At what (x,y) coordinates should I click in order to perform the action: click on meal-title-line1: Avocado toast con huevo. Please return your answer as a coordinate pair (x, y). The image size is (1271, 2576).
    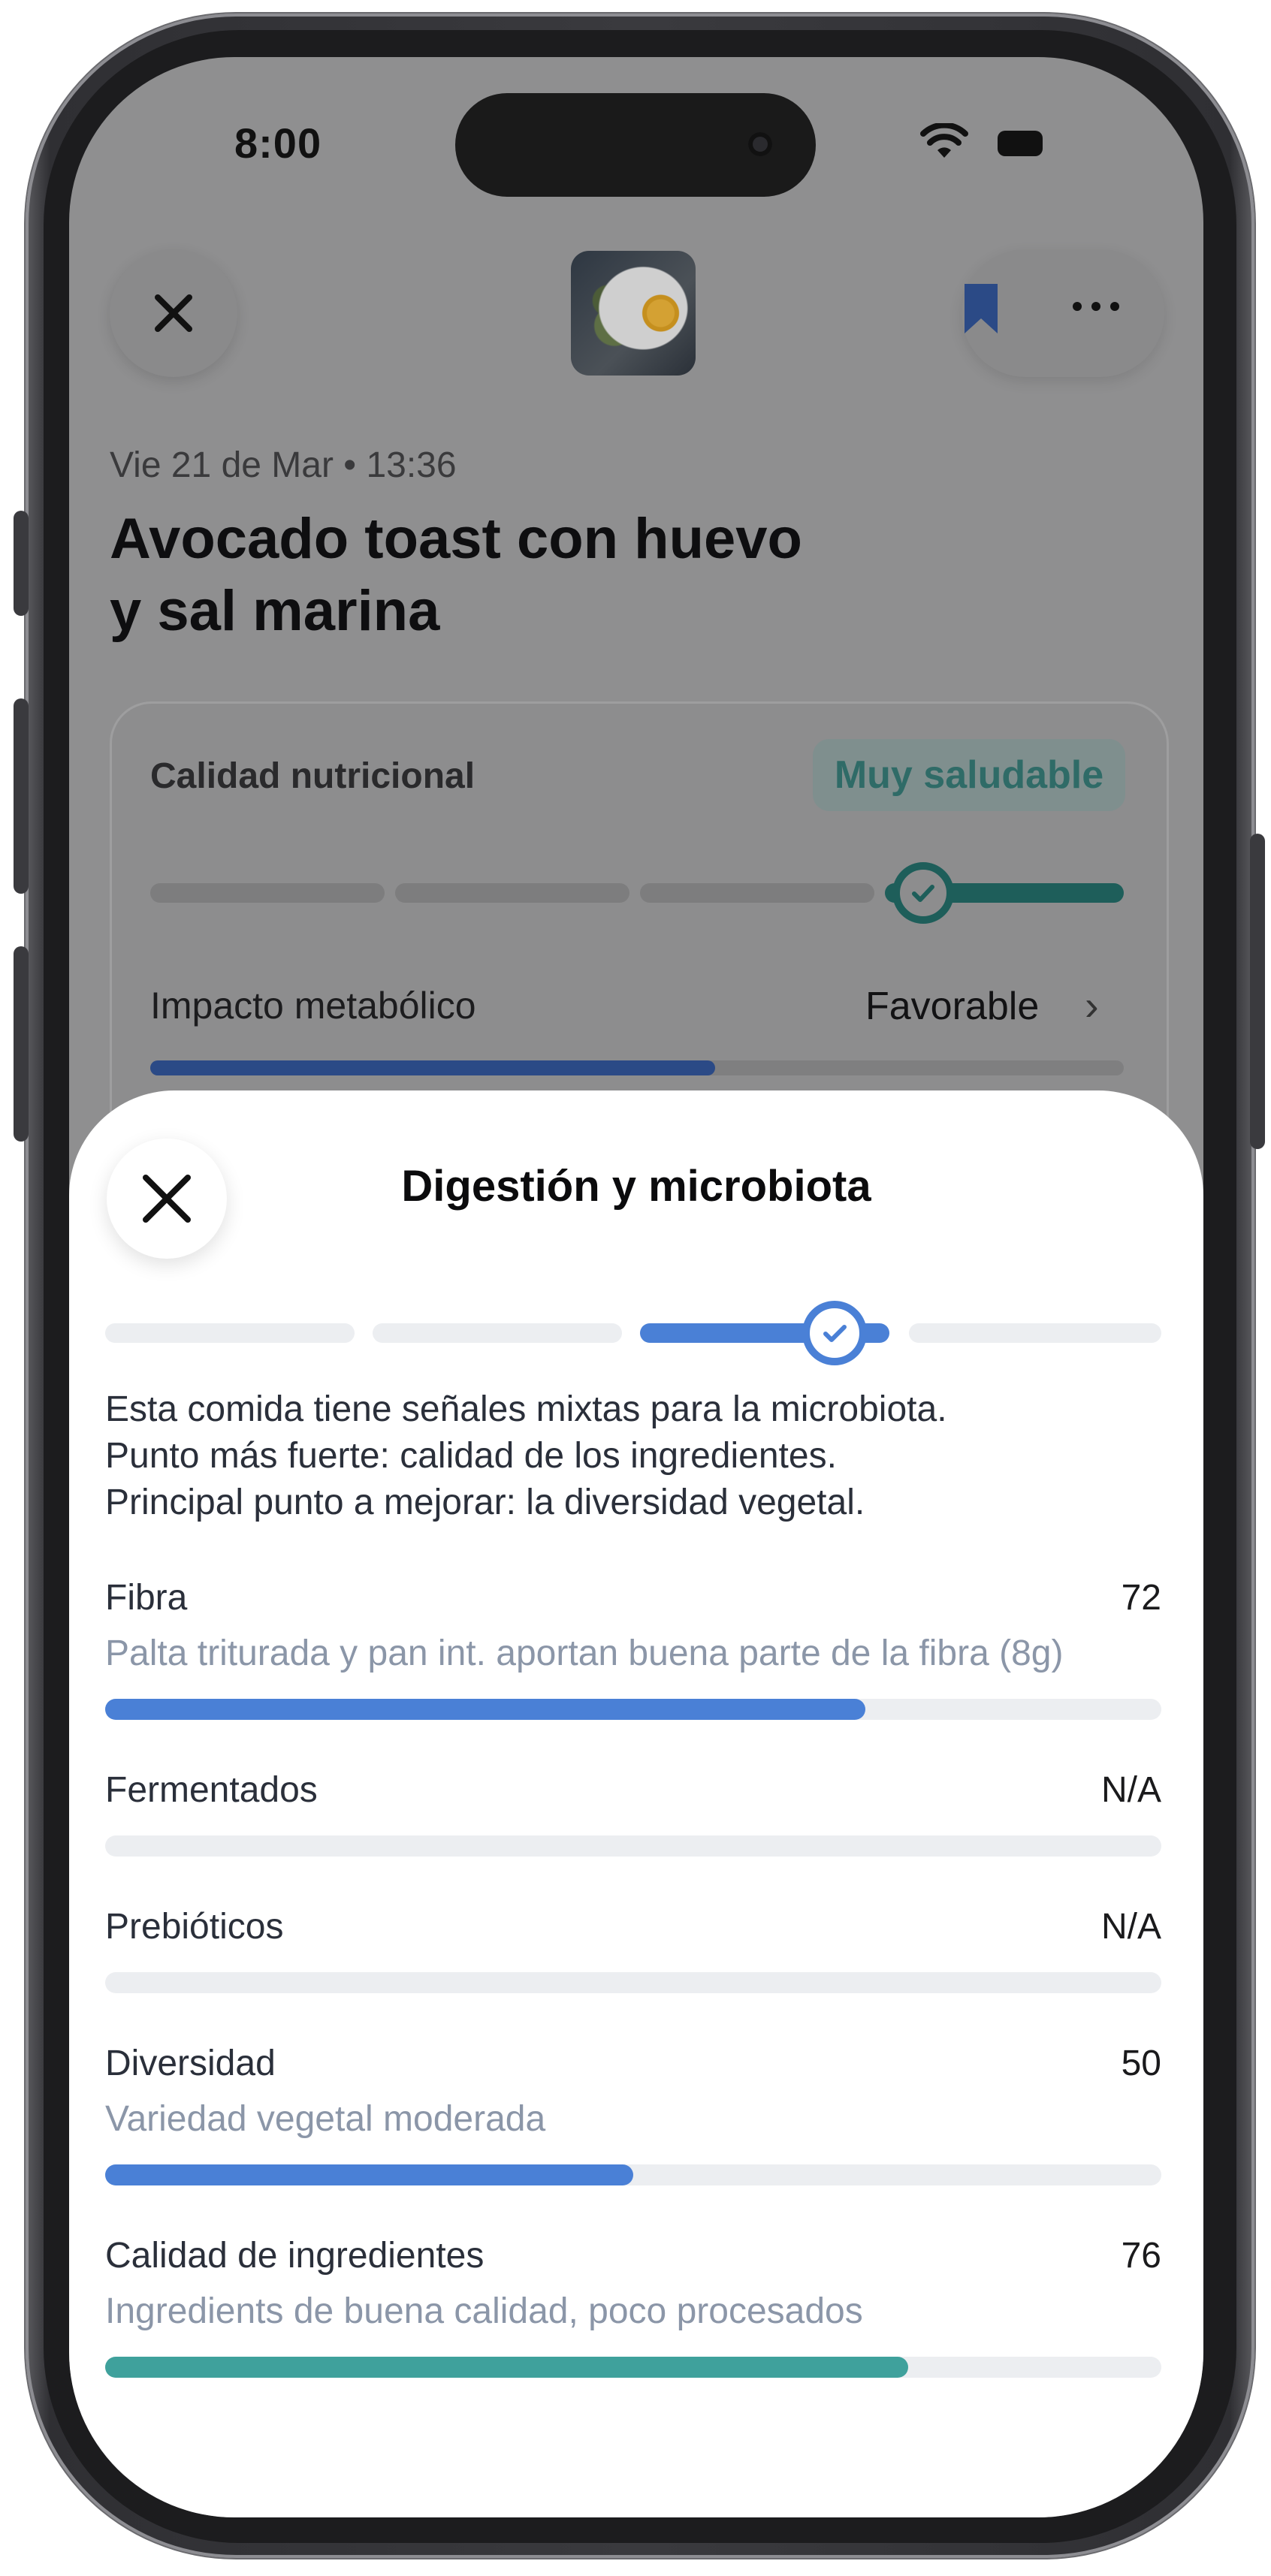
    Looking at the image, I should click on (456, 539).